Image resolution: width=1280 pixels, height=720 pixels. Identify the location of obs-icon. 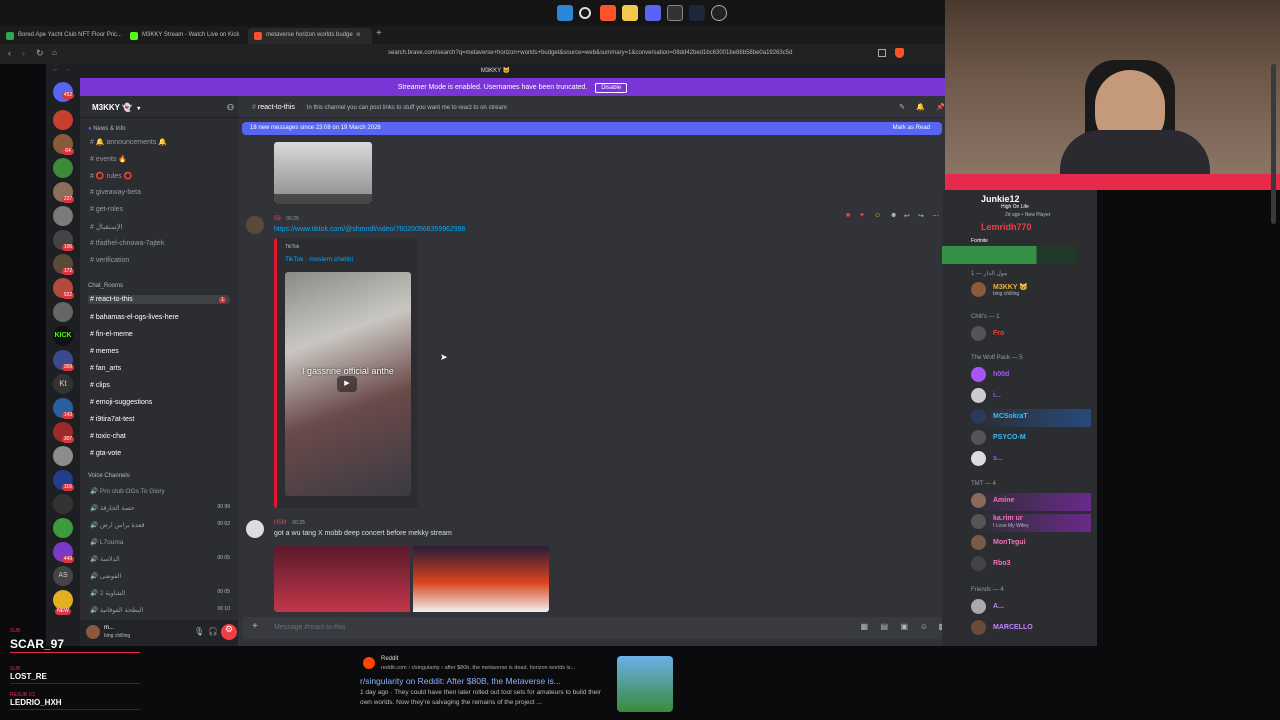
(675, 13).